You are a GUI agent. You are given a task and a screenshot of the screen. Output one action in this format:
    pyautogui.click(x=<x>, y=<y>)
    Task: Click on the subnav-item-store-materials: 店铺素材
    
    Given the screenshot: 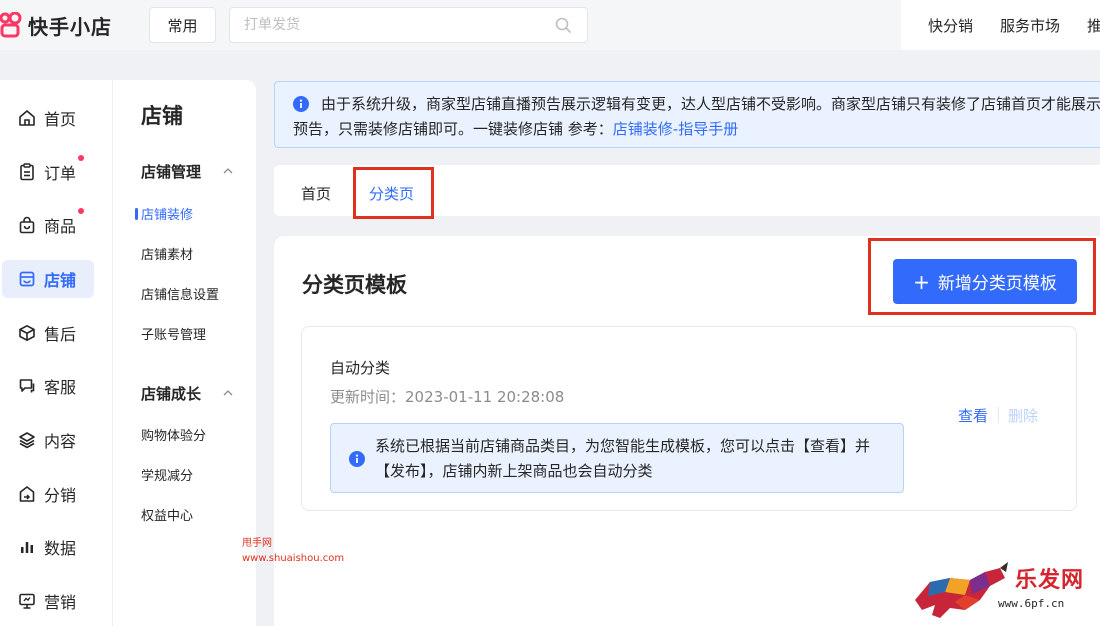 What is the action you would take?
    pyautogui.click(x=167, y=253)
    